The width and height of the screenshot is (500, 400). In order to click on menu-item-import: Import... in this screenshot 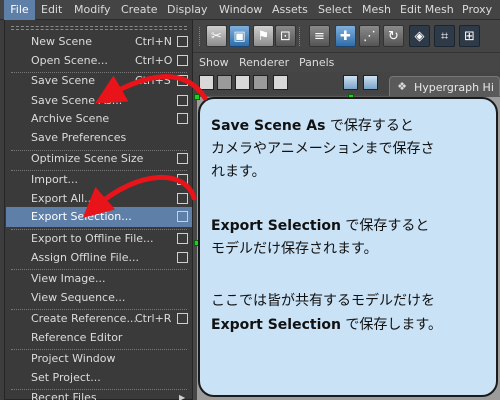, I will do `click(99, 180)`.